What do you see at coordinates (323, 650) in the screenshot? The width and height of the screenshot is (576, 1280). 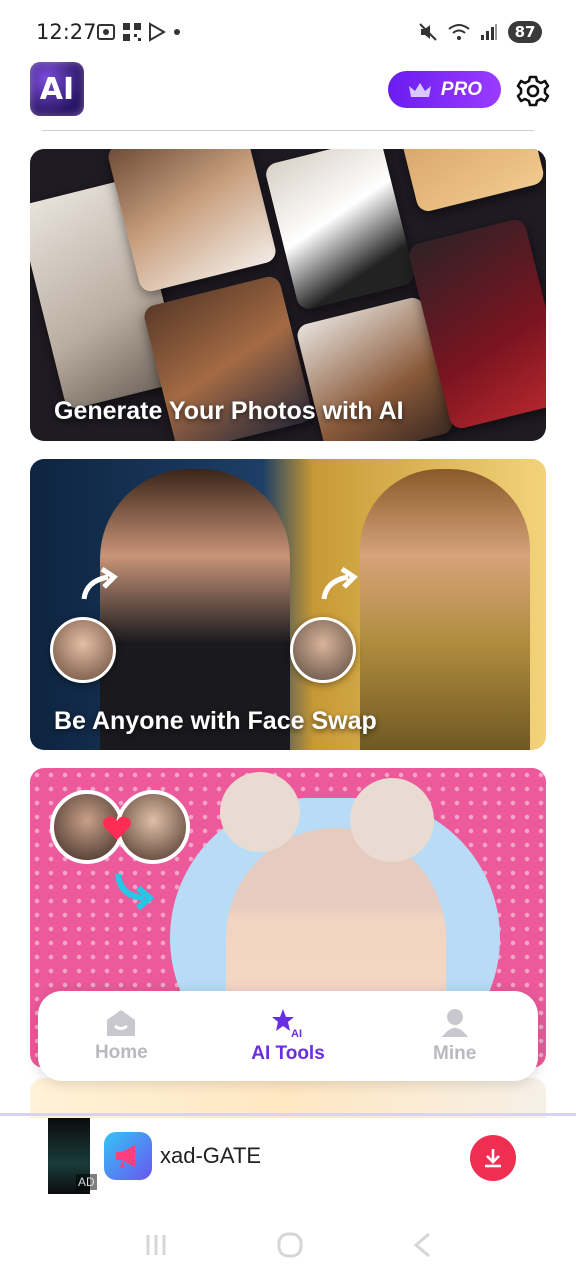 I see `target-face-avatar` at bounding box center [323, 650].